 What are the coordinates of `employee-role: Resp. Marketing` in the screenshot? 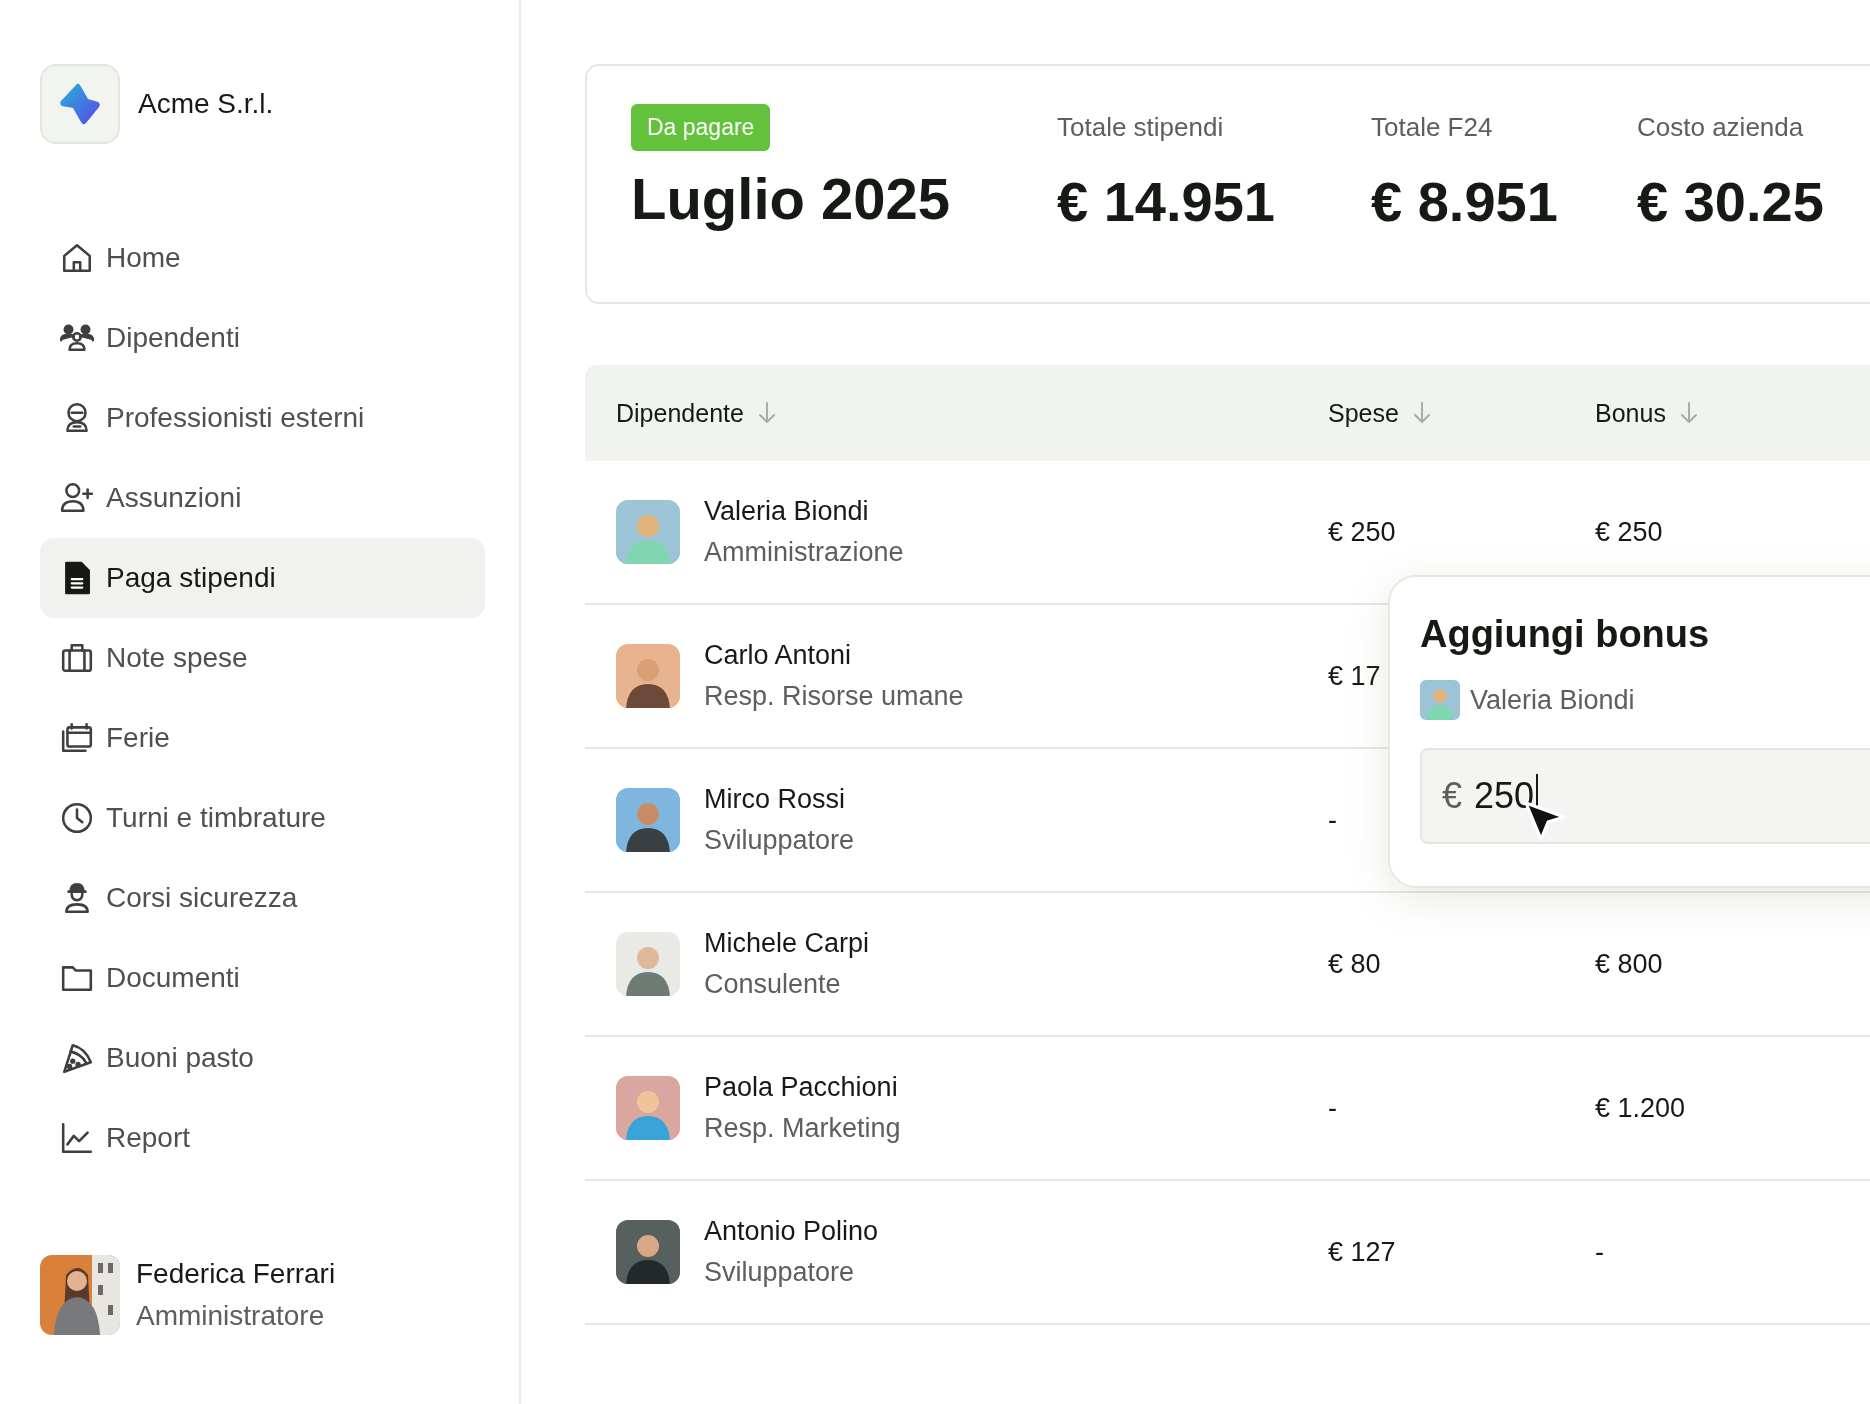 It's located at (802, 1128).